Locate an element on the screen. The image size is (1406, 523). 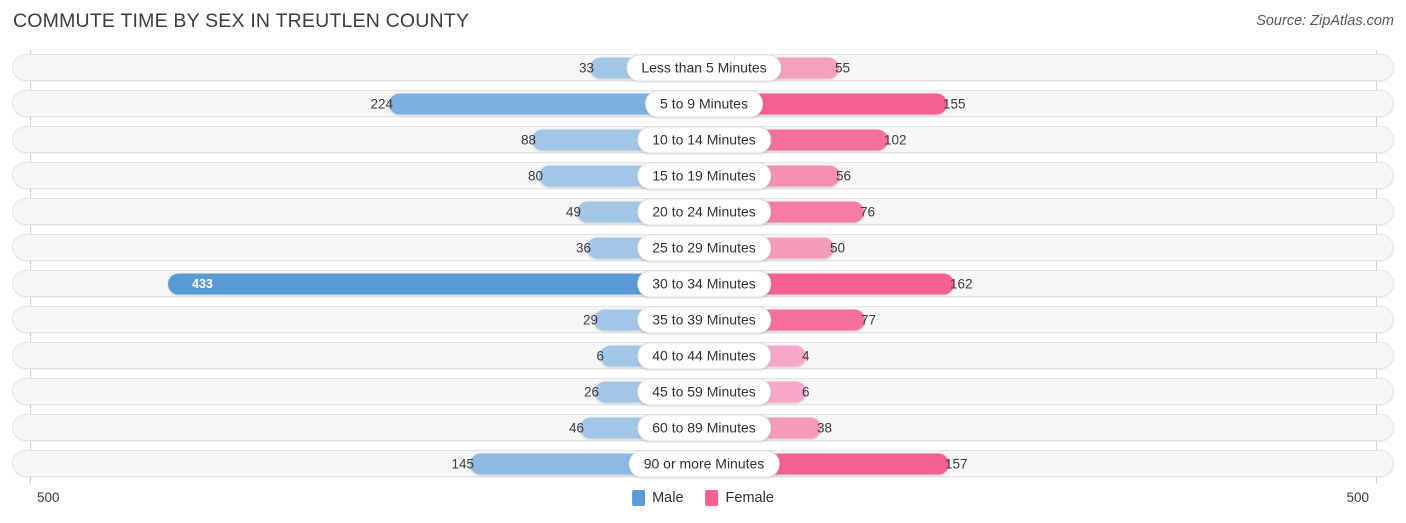
legend-label-male: Male is located at coordinates (668, 498).